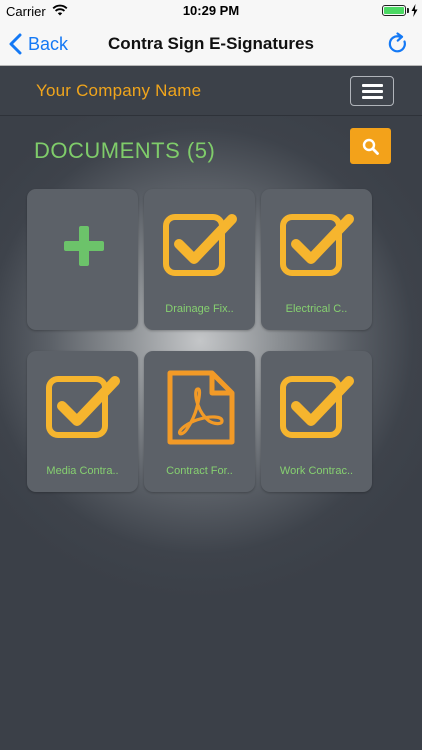 The image size is (422, 750). I want to click on charging-bolt-icon, so click(414, 10).